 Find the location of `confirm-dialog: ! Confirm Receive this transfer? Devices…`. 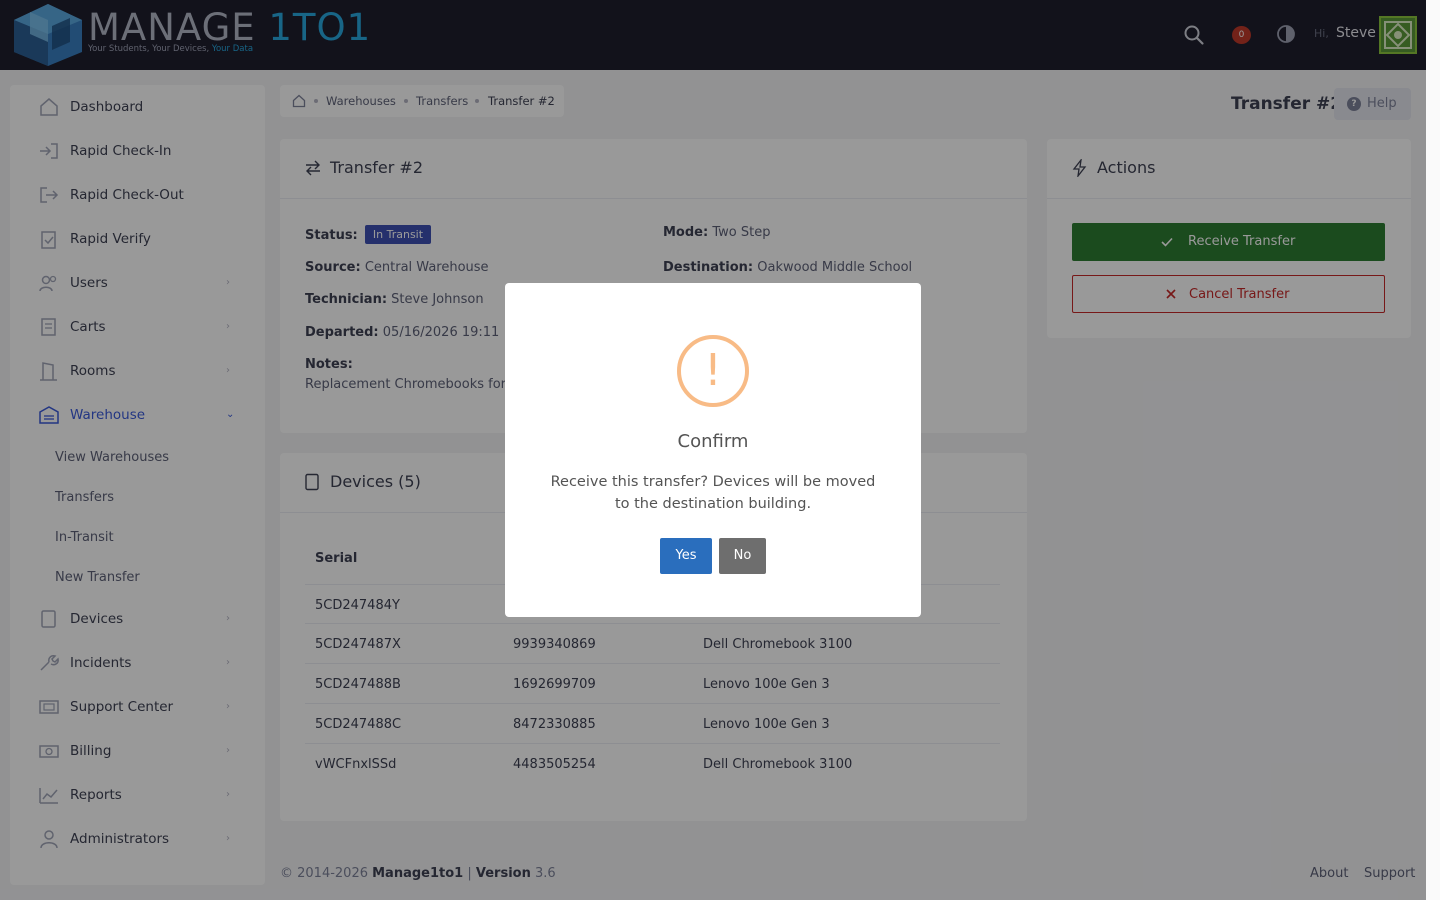

confirm-dialog: ! Confirm Receive this transfer? Devices… is located at coordinates (713, 450).